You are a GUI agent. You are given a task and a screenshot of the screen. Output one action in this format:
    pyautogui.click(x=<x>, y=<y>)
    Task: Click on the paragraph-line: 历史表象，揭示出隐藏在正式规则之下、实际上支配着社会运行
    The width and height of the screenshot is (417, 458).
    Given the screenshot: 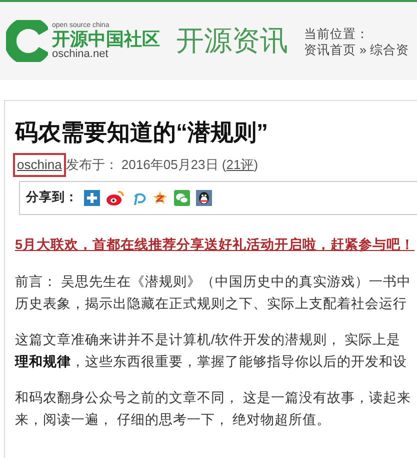 What is the action you would take?
    pyautogui.click(x=211, y=303)
    